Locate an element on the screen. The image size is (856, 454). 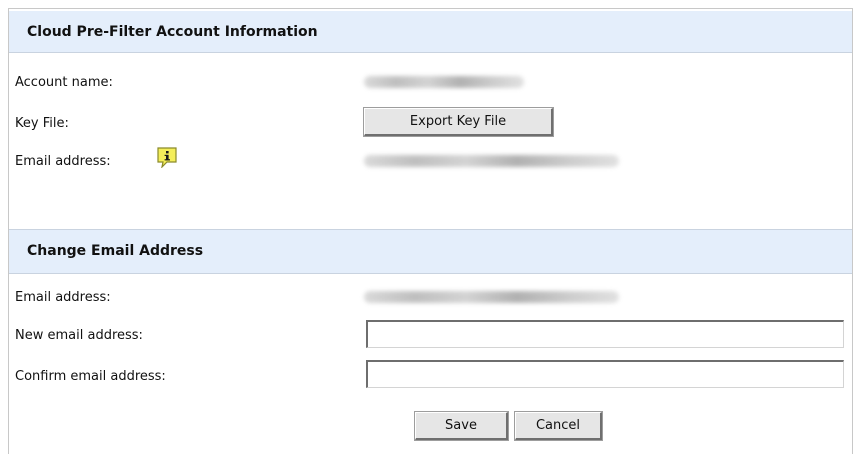
change-email-header: Change Email Address is located at coordinates (430, 251).